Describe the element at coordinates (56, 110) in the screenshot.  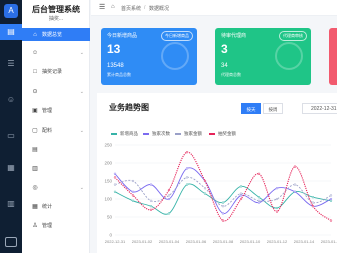
I see `sidebar-item-management: ▣ 管理` at that location.